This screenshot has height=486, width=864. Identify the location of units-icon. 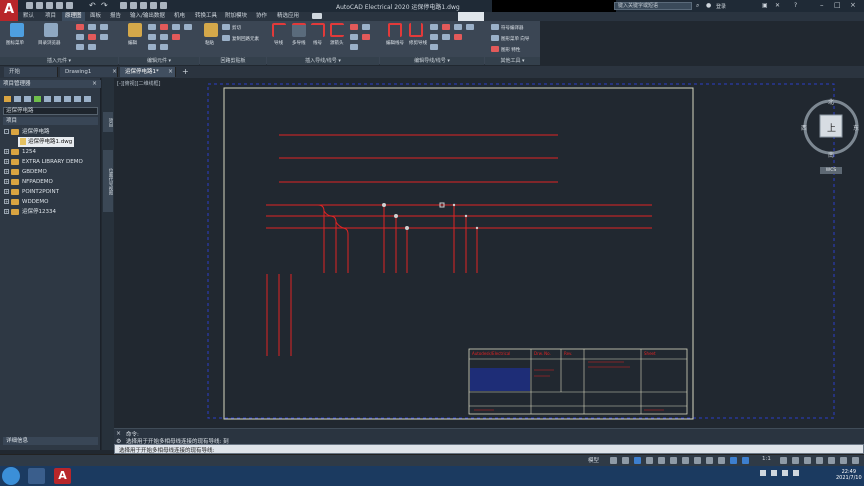
(807, 460).